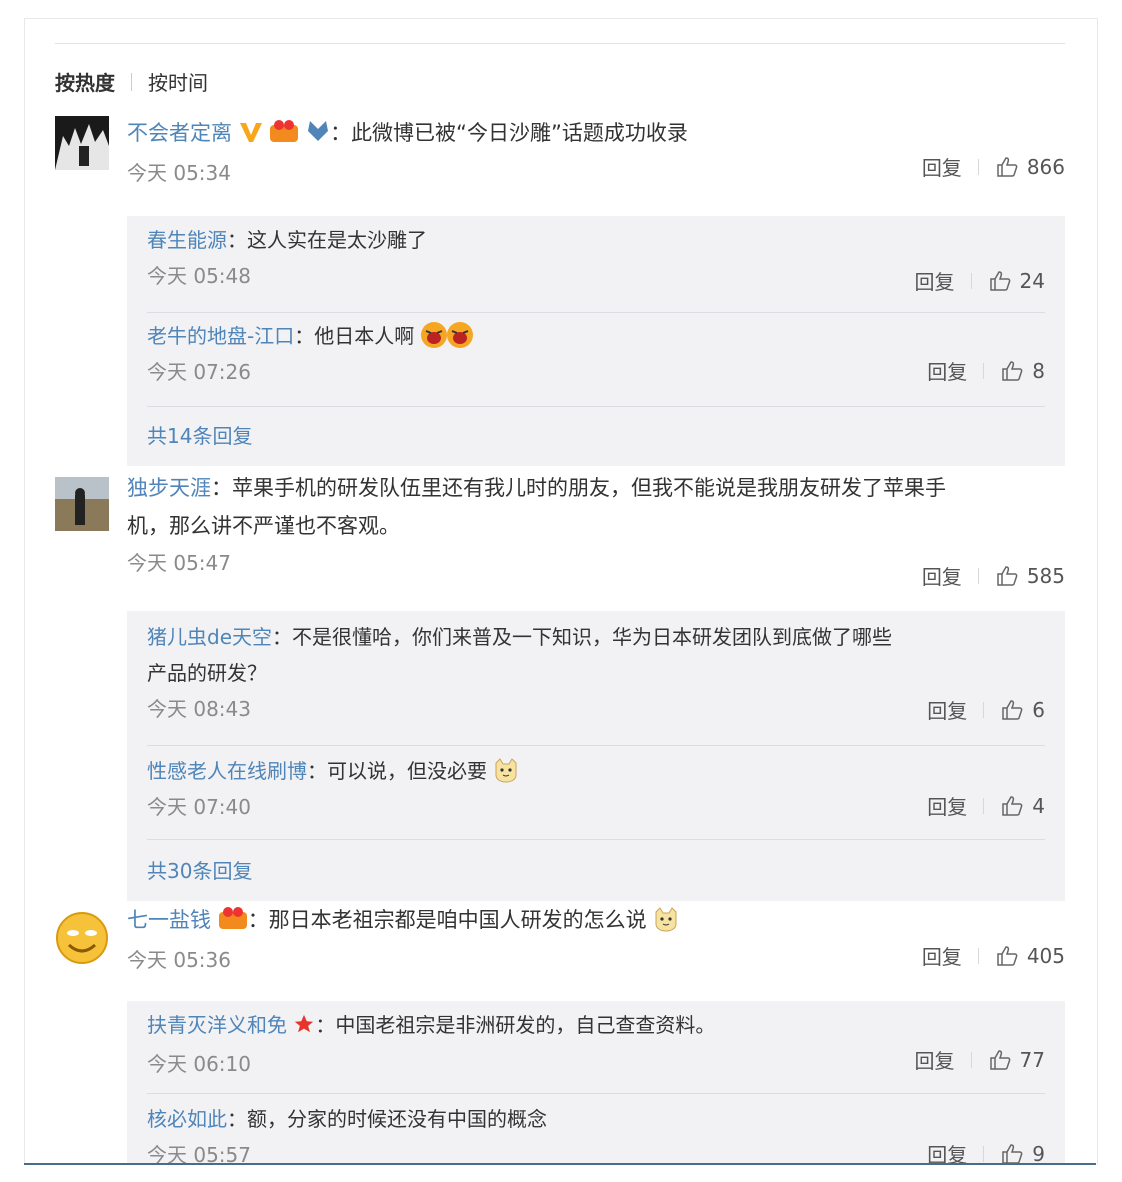  I want to click on username: 老牛的地盘-江口, so click(220, 336).